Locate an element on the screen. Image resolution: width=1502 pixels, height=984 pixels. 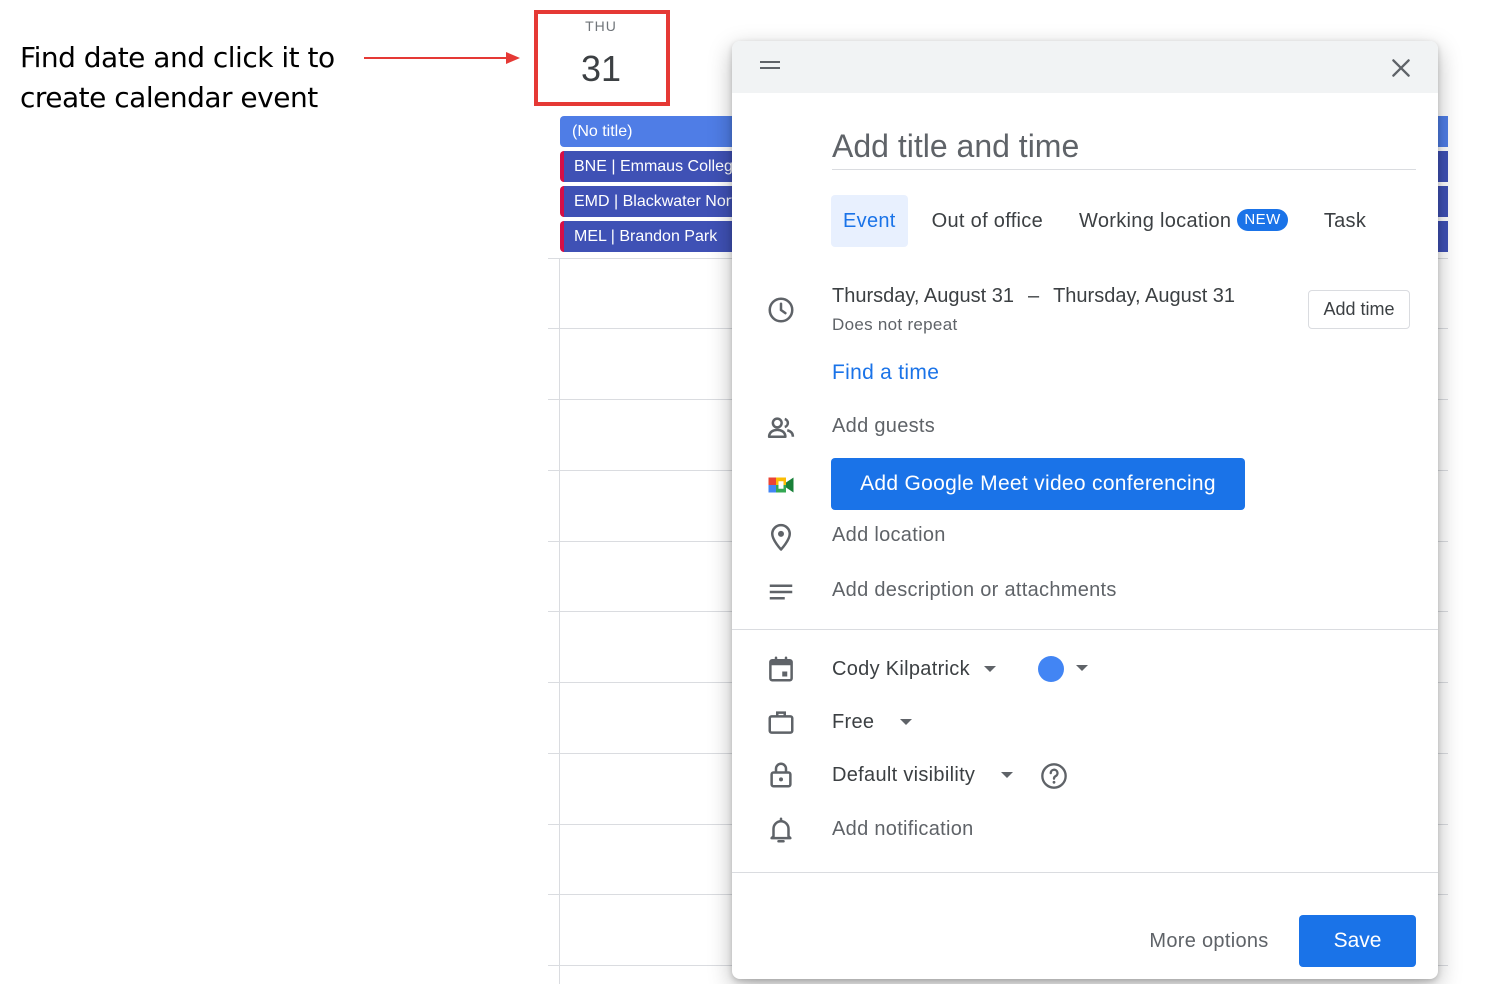
instruction-line-1: Find date and click it to is located at coordinates (177, 57).